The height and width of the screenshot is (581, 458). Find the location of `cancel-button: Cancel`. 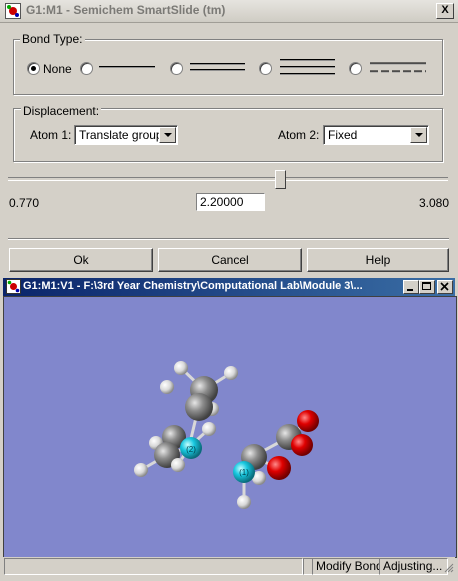

cancel-button: Cancel is located at coordinates (230, 260).